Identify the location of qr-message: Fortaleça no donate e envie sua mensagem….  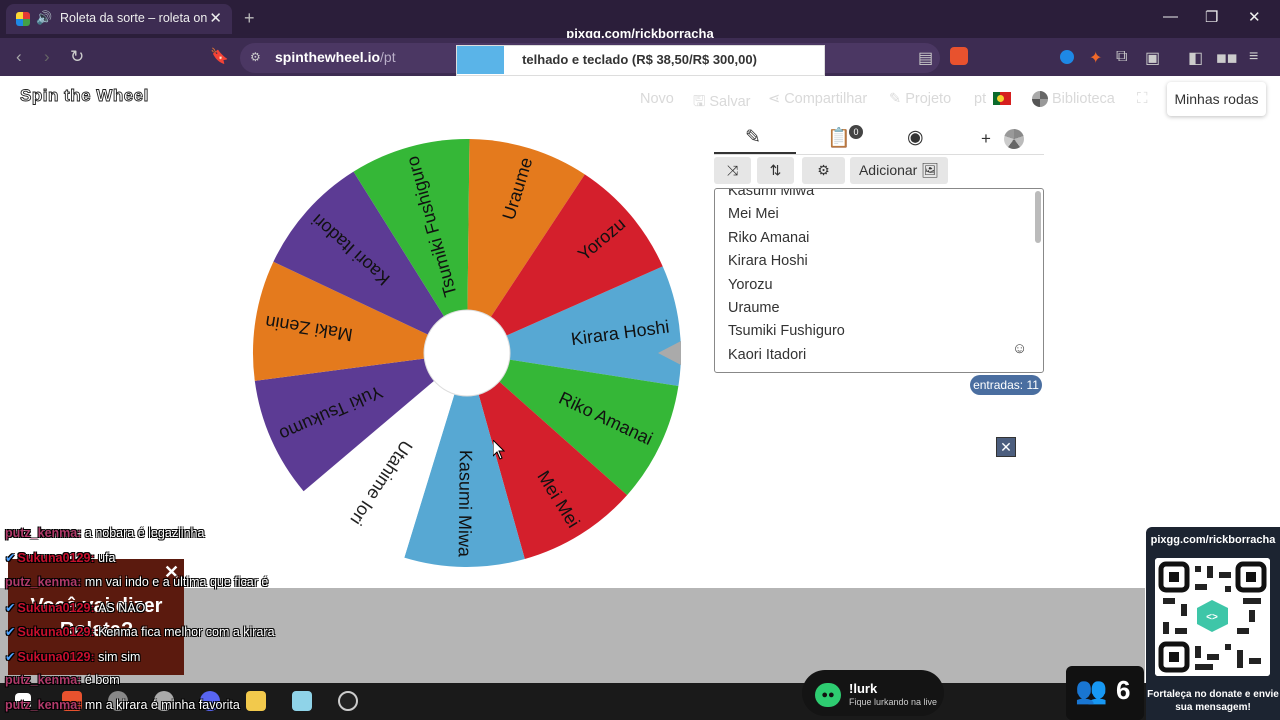
(1213, 701).